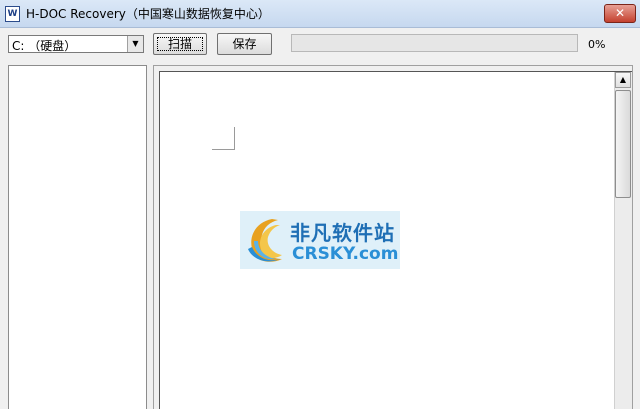  What do you see at coordinates (180, 44) in the screenshot?
I see `scan-button: 扫描` at bounding box center [180, 44].